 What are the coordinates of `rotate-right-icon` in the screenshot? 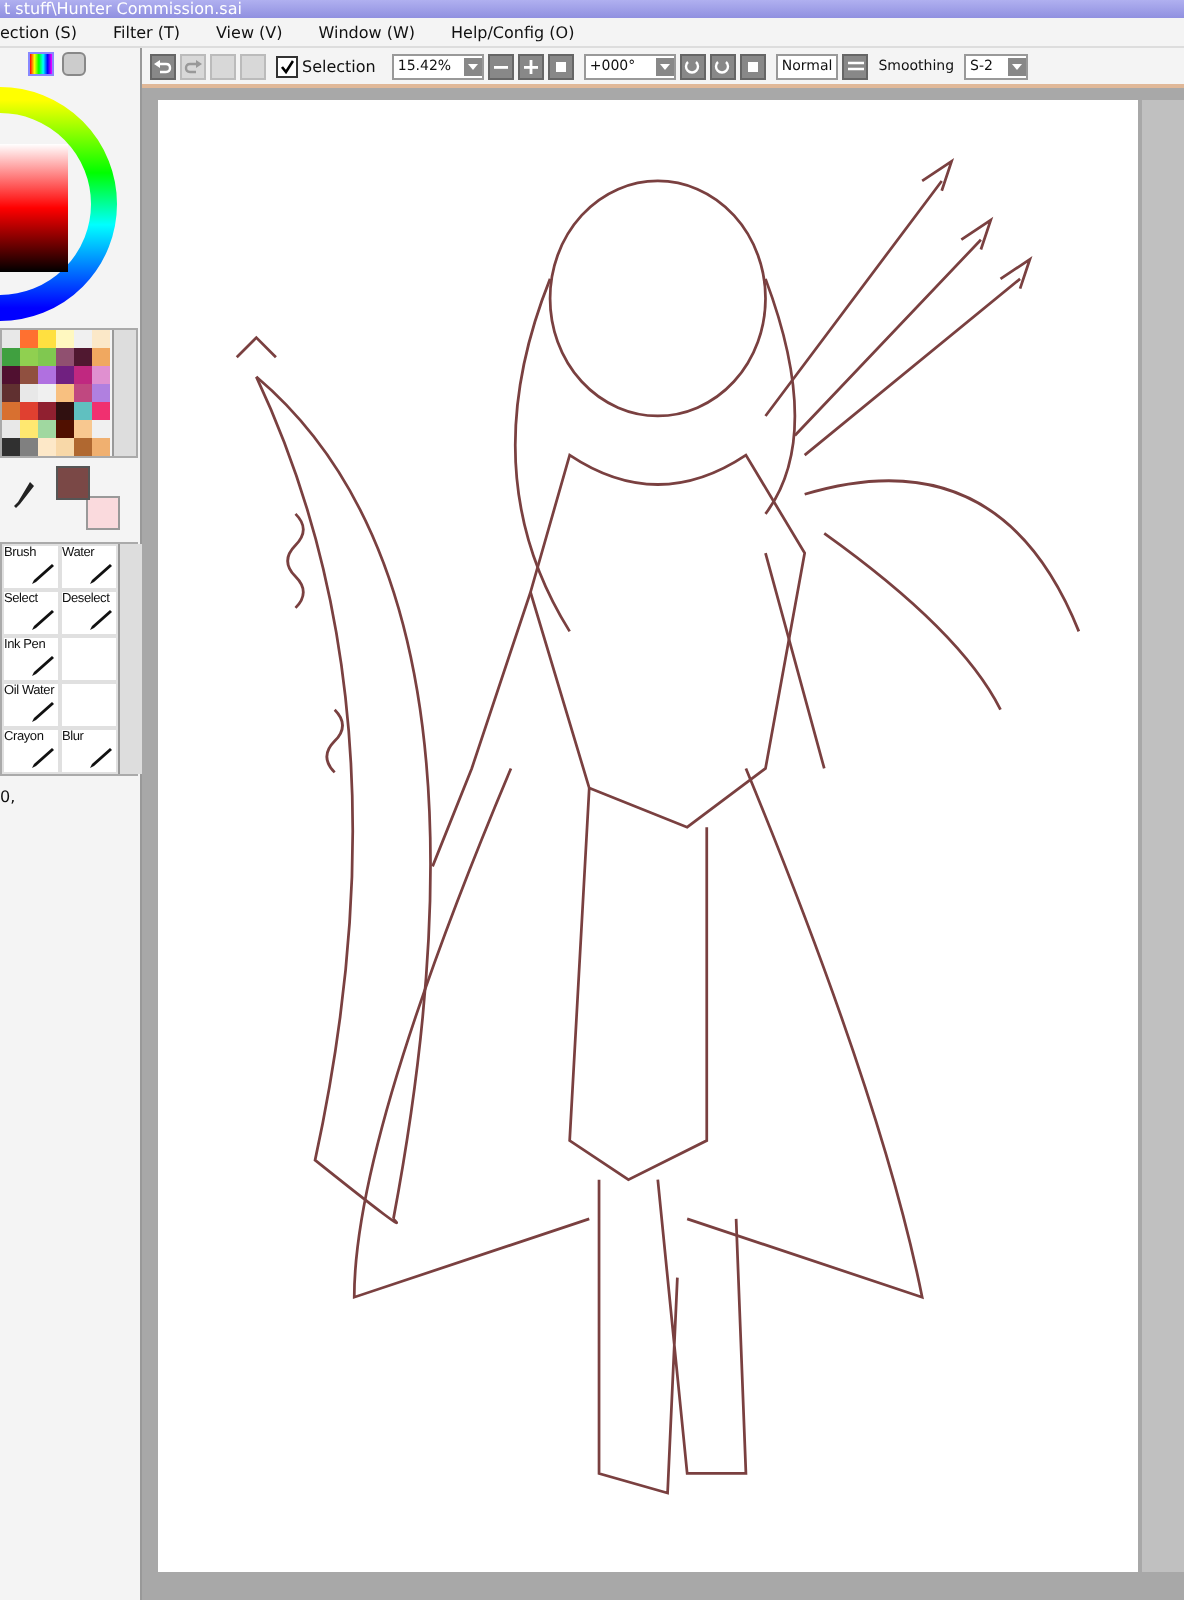 It's located at (722, 66).